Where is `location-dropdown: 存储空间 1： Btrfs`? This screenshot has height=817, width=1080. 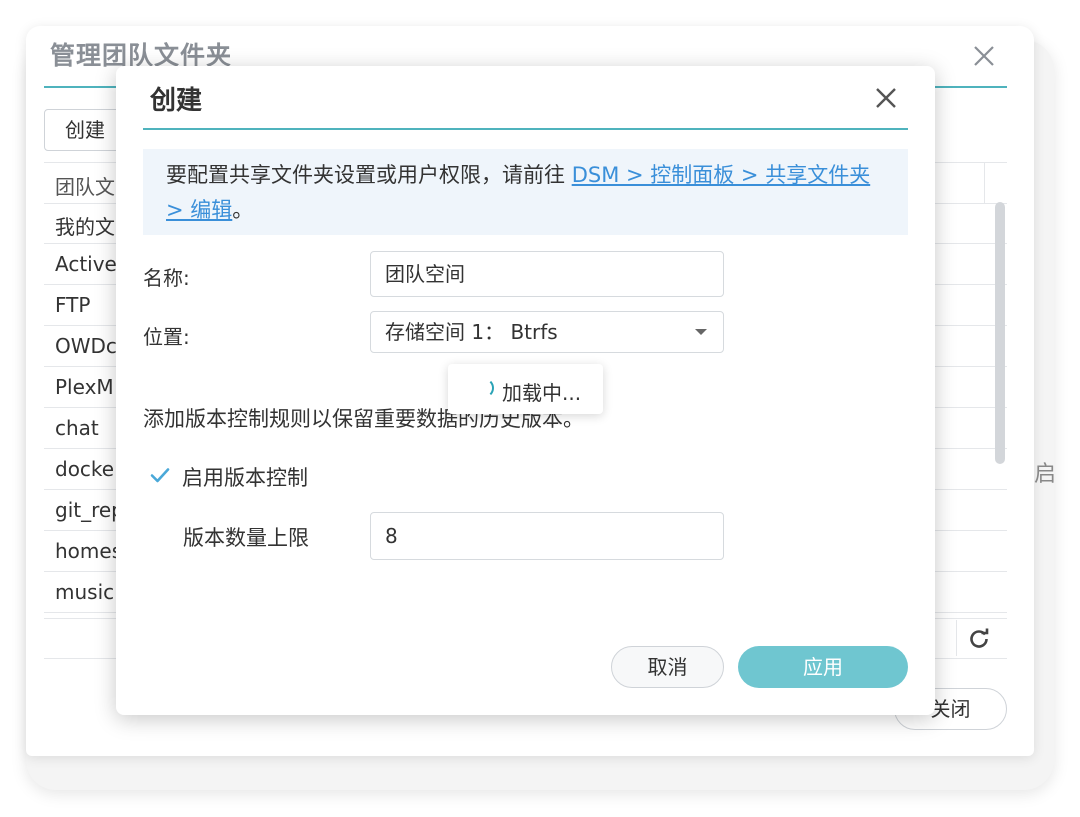
location-dropdown: 存储空间 1： Btrfs is located at coordinates (547, 332).